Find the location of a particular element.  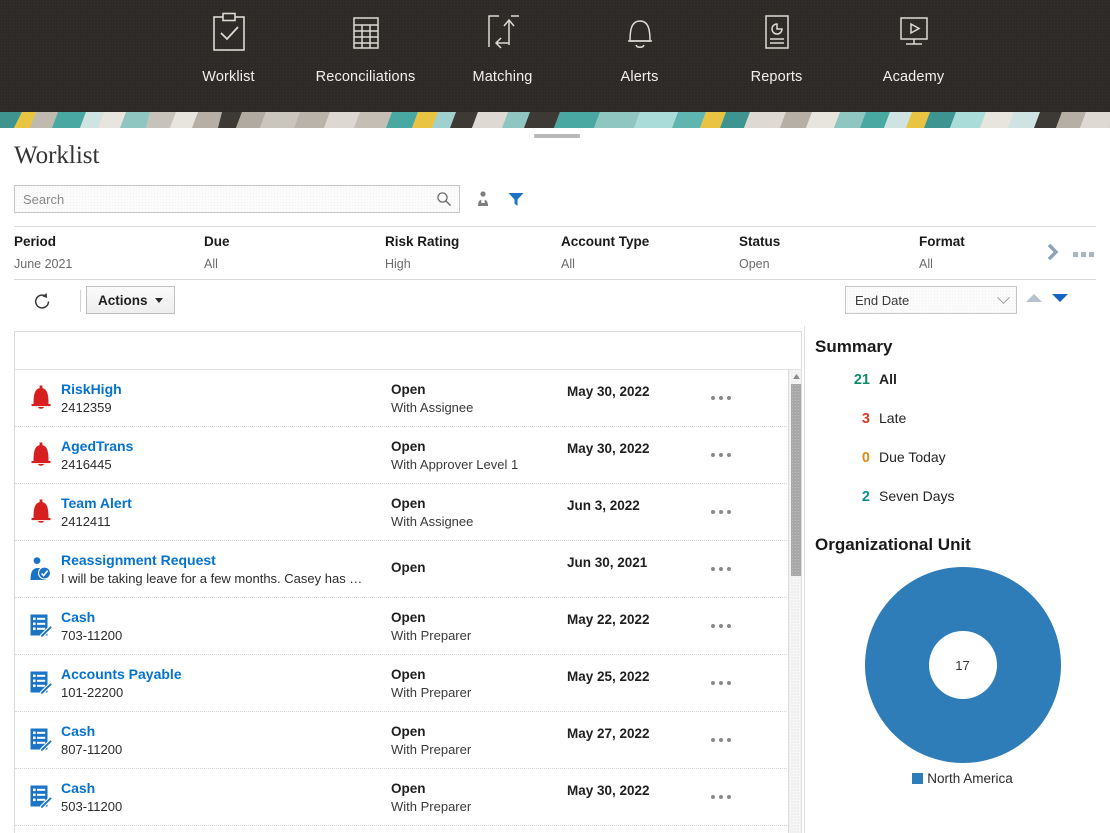

sort-descending-icon is located at coordinates (1060, 300).